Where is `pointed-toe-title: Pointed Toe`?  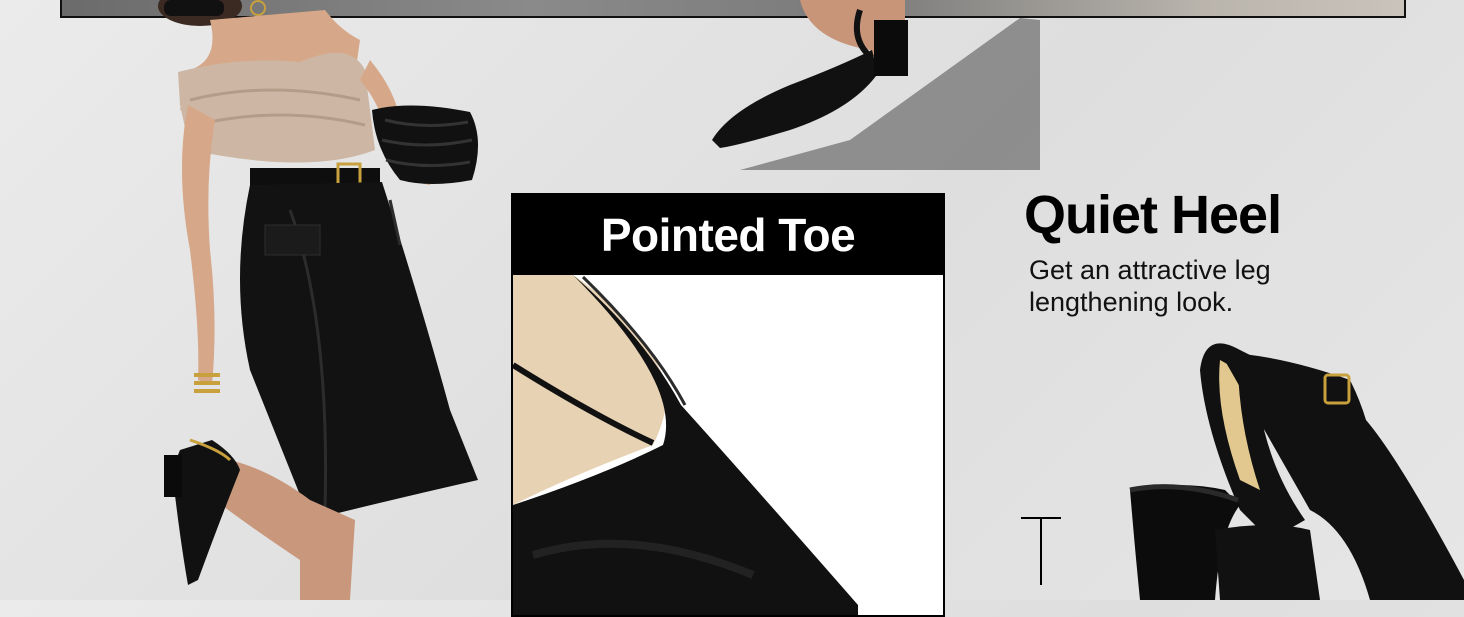
pointed-toe-title: Pointed Toe is located at coordinates (728, 235).